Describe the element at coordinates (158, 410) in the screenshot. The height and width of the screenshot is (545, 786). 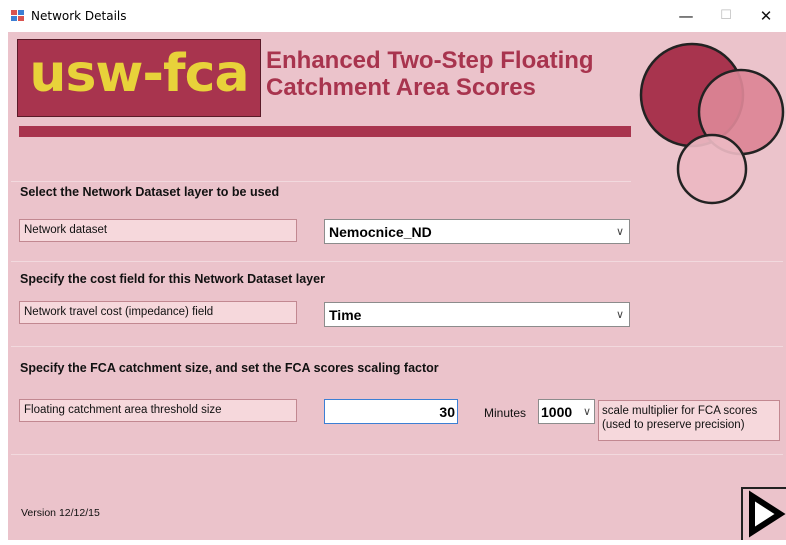
I see `threshold-size-label: Floating catchment area threshold size` at that location.